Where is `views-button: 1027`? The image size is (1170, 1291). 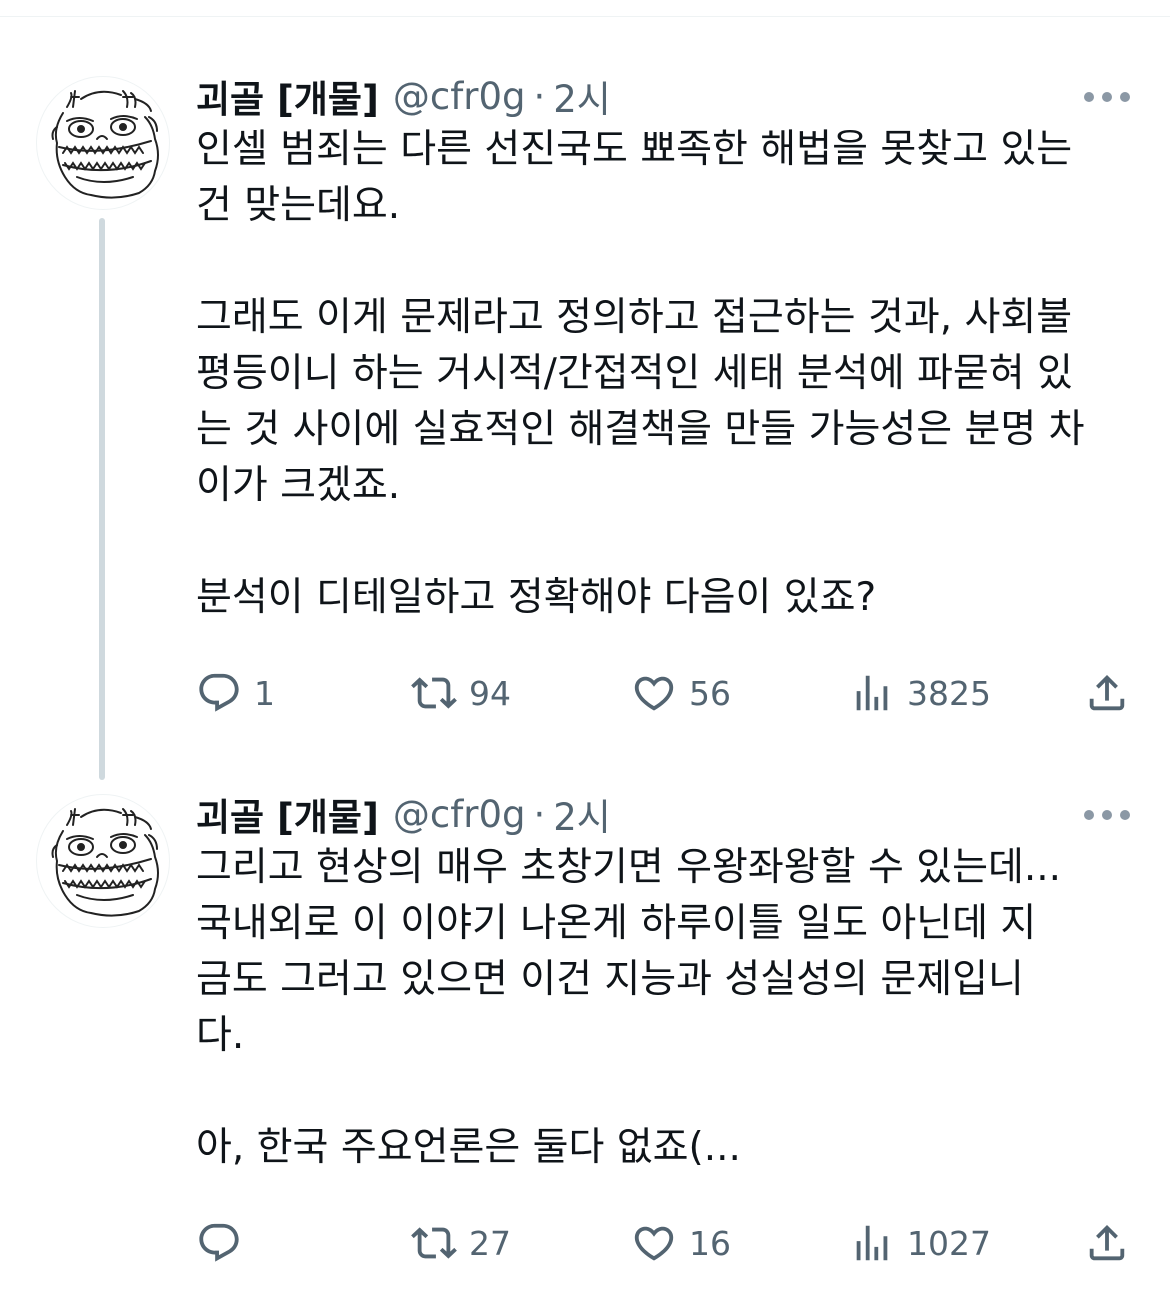
views-button: 1027 is located at coordinates (920, 1243).